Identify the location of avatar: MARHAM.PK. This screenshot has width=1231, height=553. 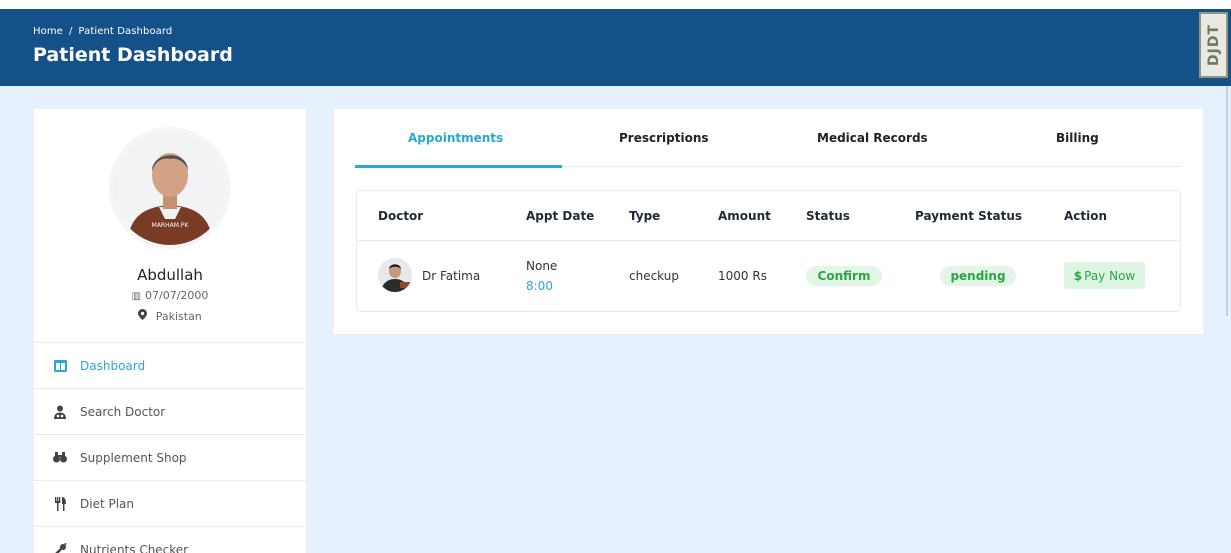
(170, 188).